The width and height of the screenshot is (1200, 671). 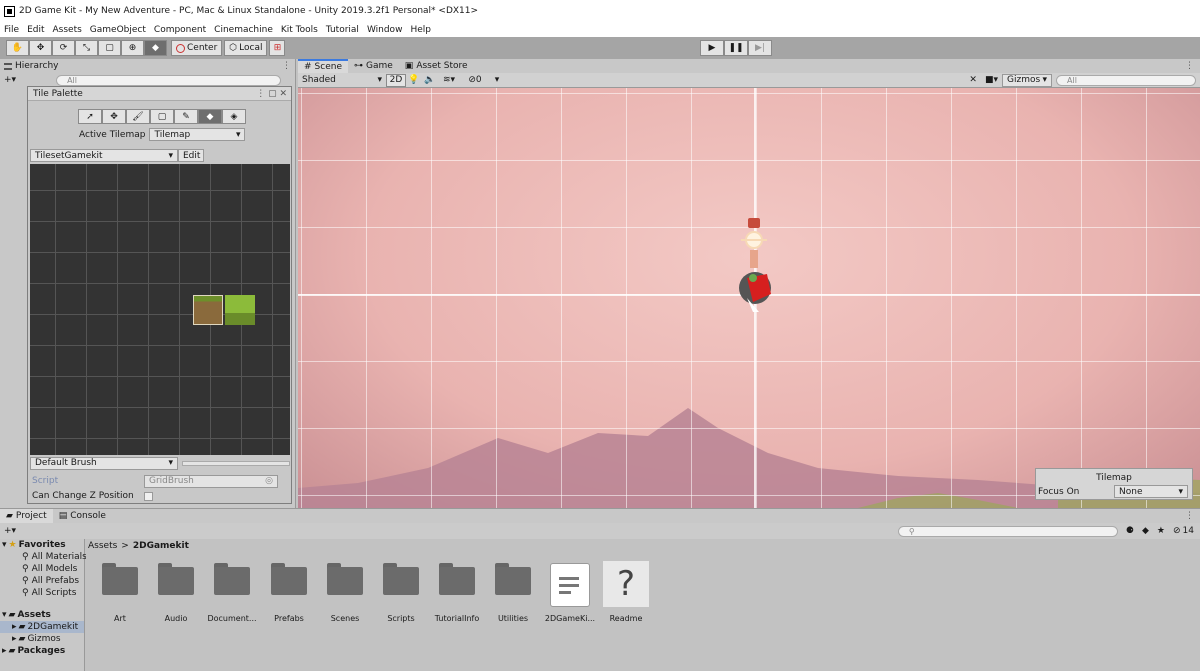 I want to click on tab-scene-label: Scene, so click(x=328, y=67).